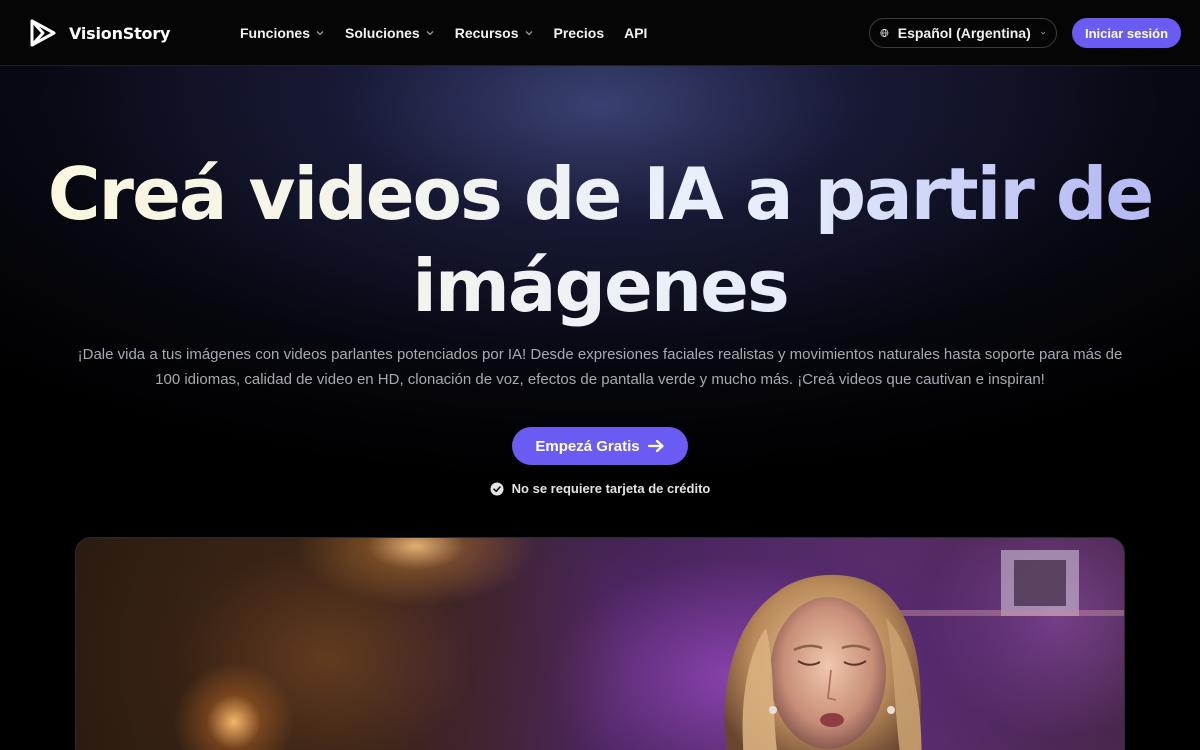 This screenshot has width=1200, height=750. Describe the element at coordinates (587, 446) in the screenshot. I see `start-free-label: Empezá Gratis` at that location.